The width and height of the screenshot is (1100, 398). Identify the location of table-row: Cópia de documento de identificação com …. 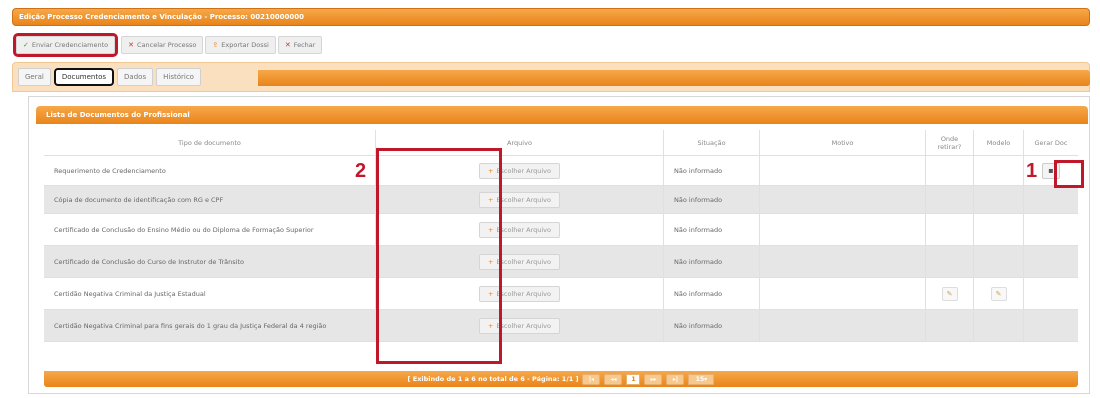
(561, 200).